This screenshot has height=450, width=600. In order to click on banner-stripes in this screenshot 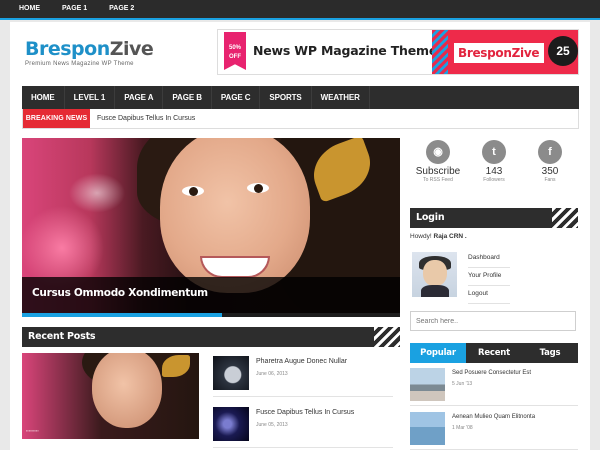, I will do `click(440, 52)`.